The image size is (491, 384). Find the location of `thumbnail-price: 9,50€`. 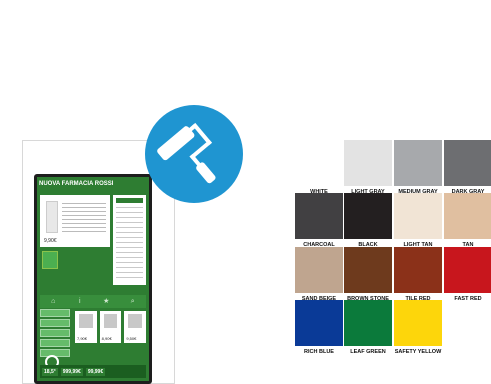

thumbnail-price: 9,50€ is located at coordinates (131, 338).